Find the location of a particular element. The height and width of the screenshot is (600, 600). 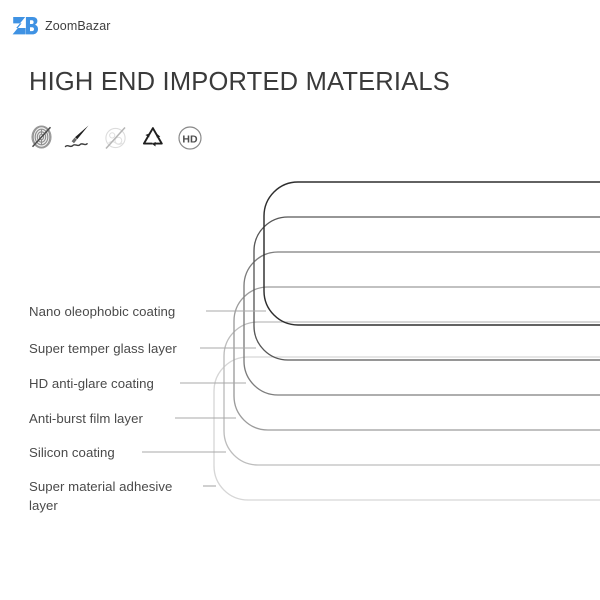

feature-icon-row: HD is located at coordinates (116, 138).